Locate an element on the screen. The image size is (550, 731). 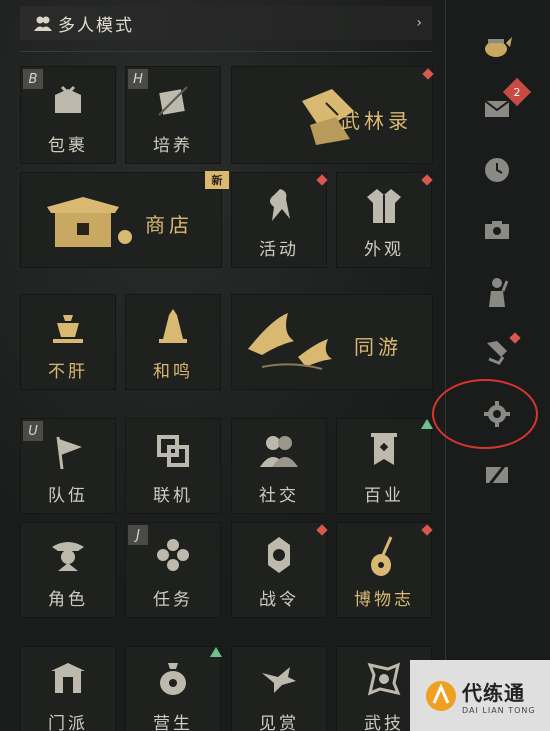
emote-icon is located at coordinates (499, 292).